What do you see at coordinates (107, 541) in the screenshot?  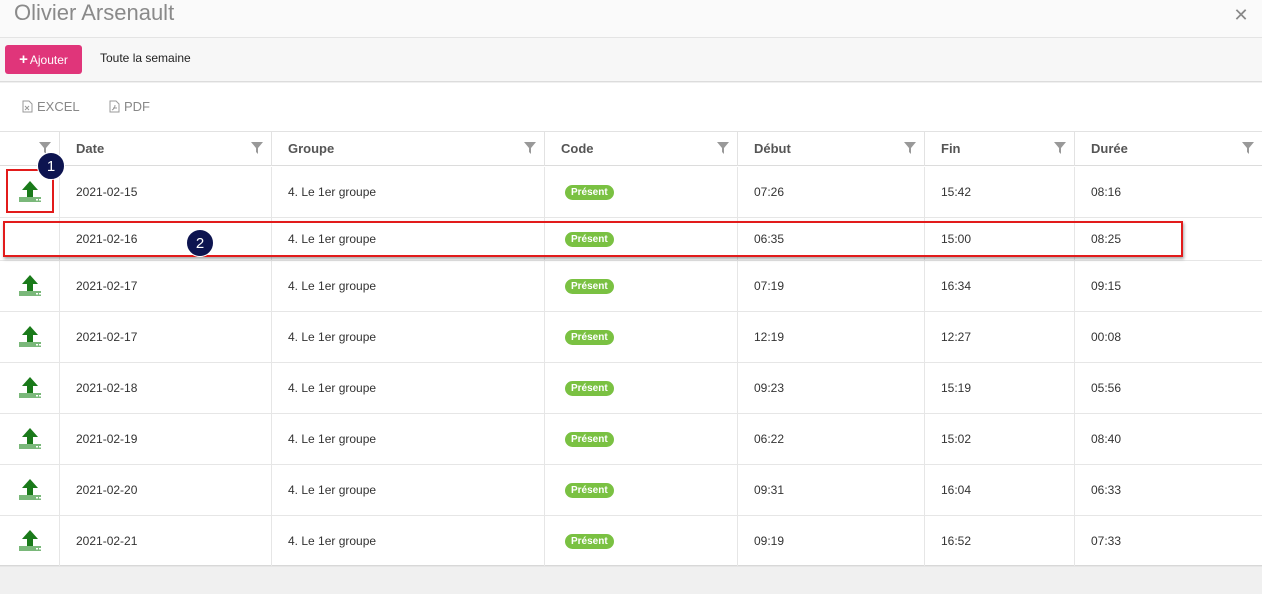 I see `cell-date-text: 2021-02-21` at bounding box center [107, 541].